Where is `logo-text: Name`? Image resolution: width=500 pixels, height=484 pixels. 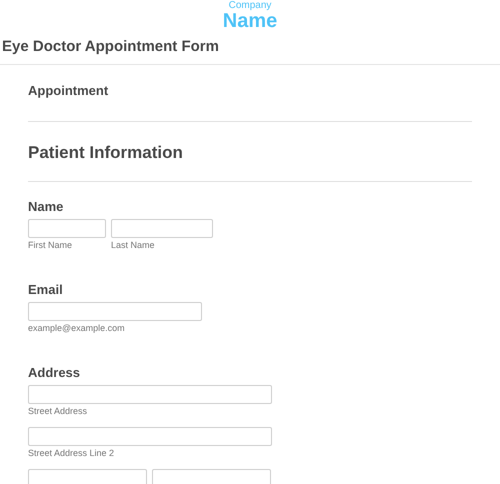 logo-text: Name is located at coordinates (250, 21).